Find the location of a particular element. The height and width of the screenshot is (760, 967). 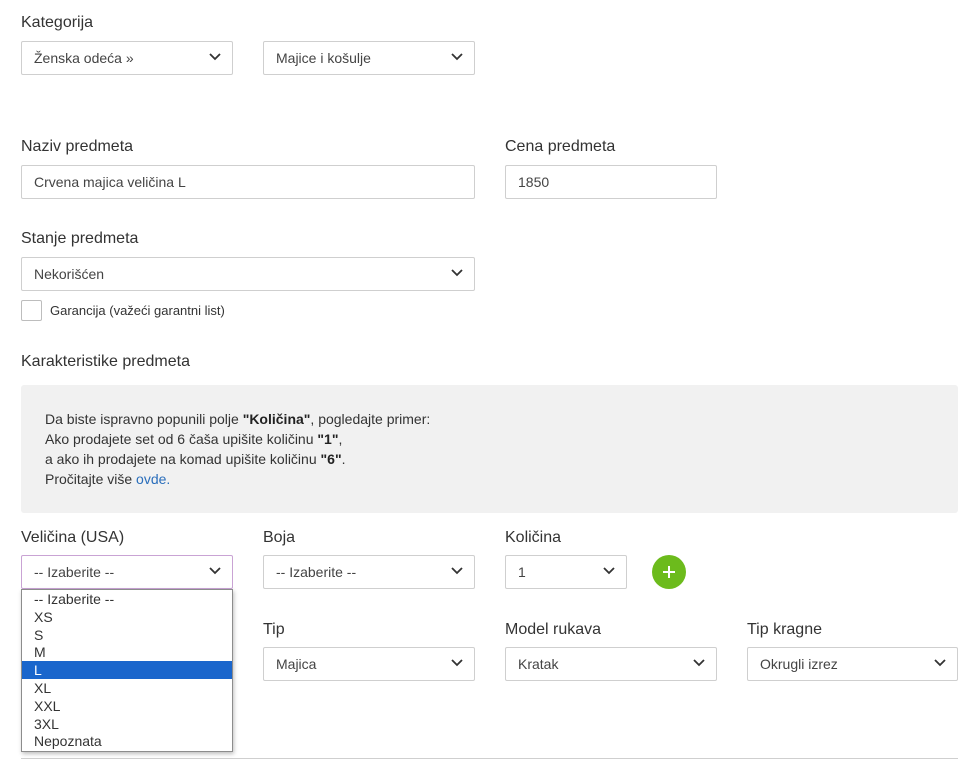

size-option: XS is located at coordinates (127, 617).